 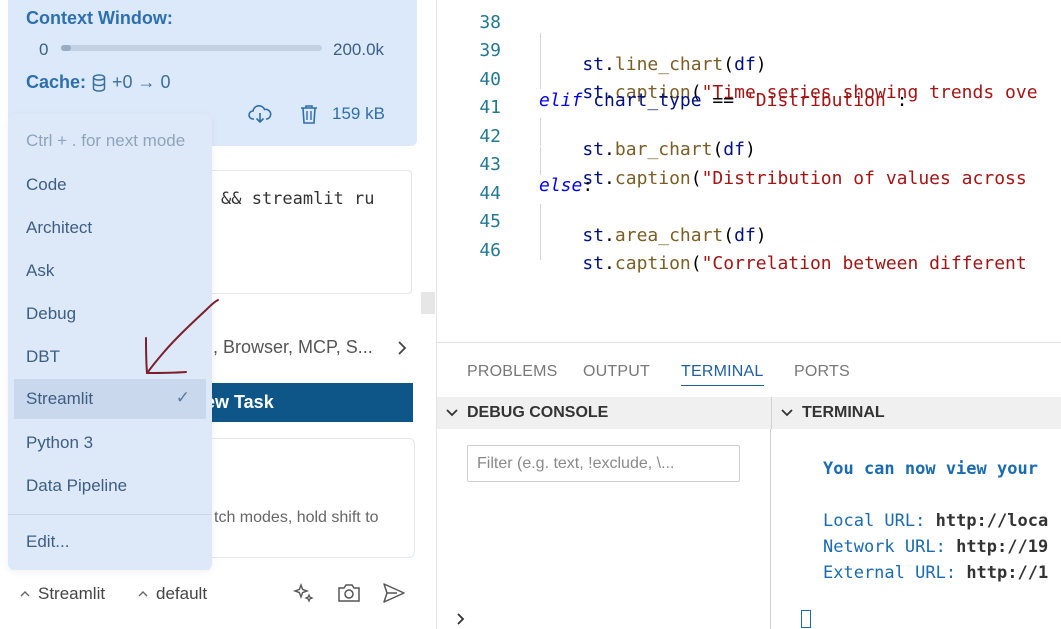 What do you see at coordinates (182, 337) in the screenshot?
I see `annotation-arrow-icon` at bounding box center [182, 337].